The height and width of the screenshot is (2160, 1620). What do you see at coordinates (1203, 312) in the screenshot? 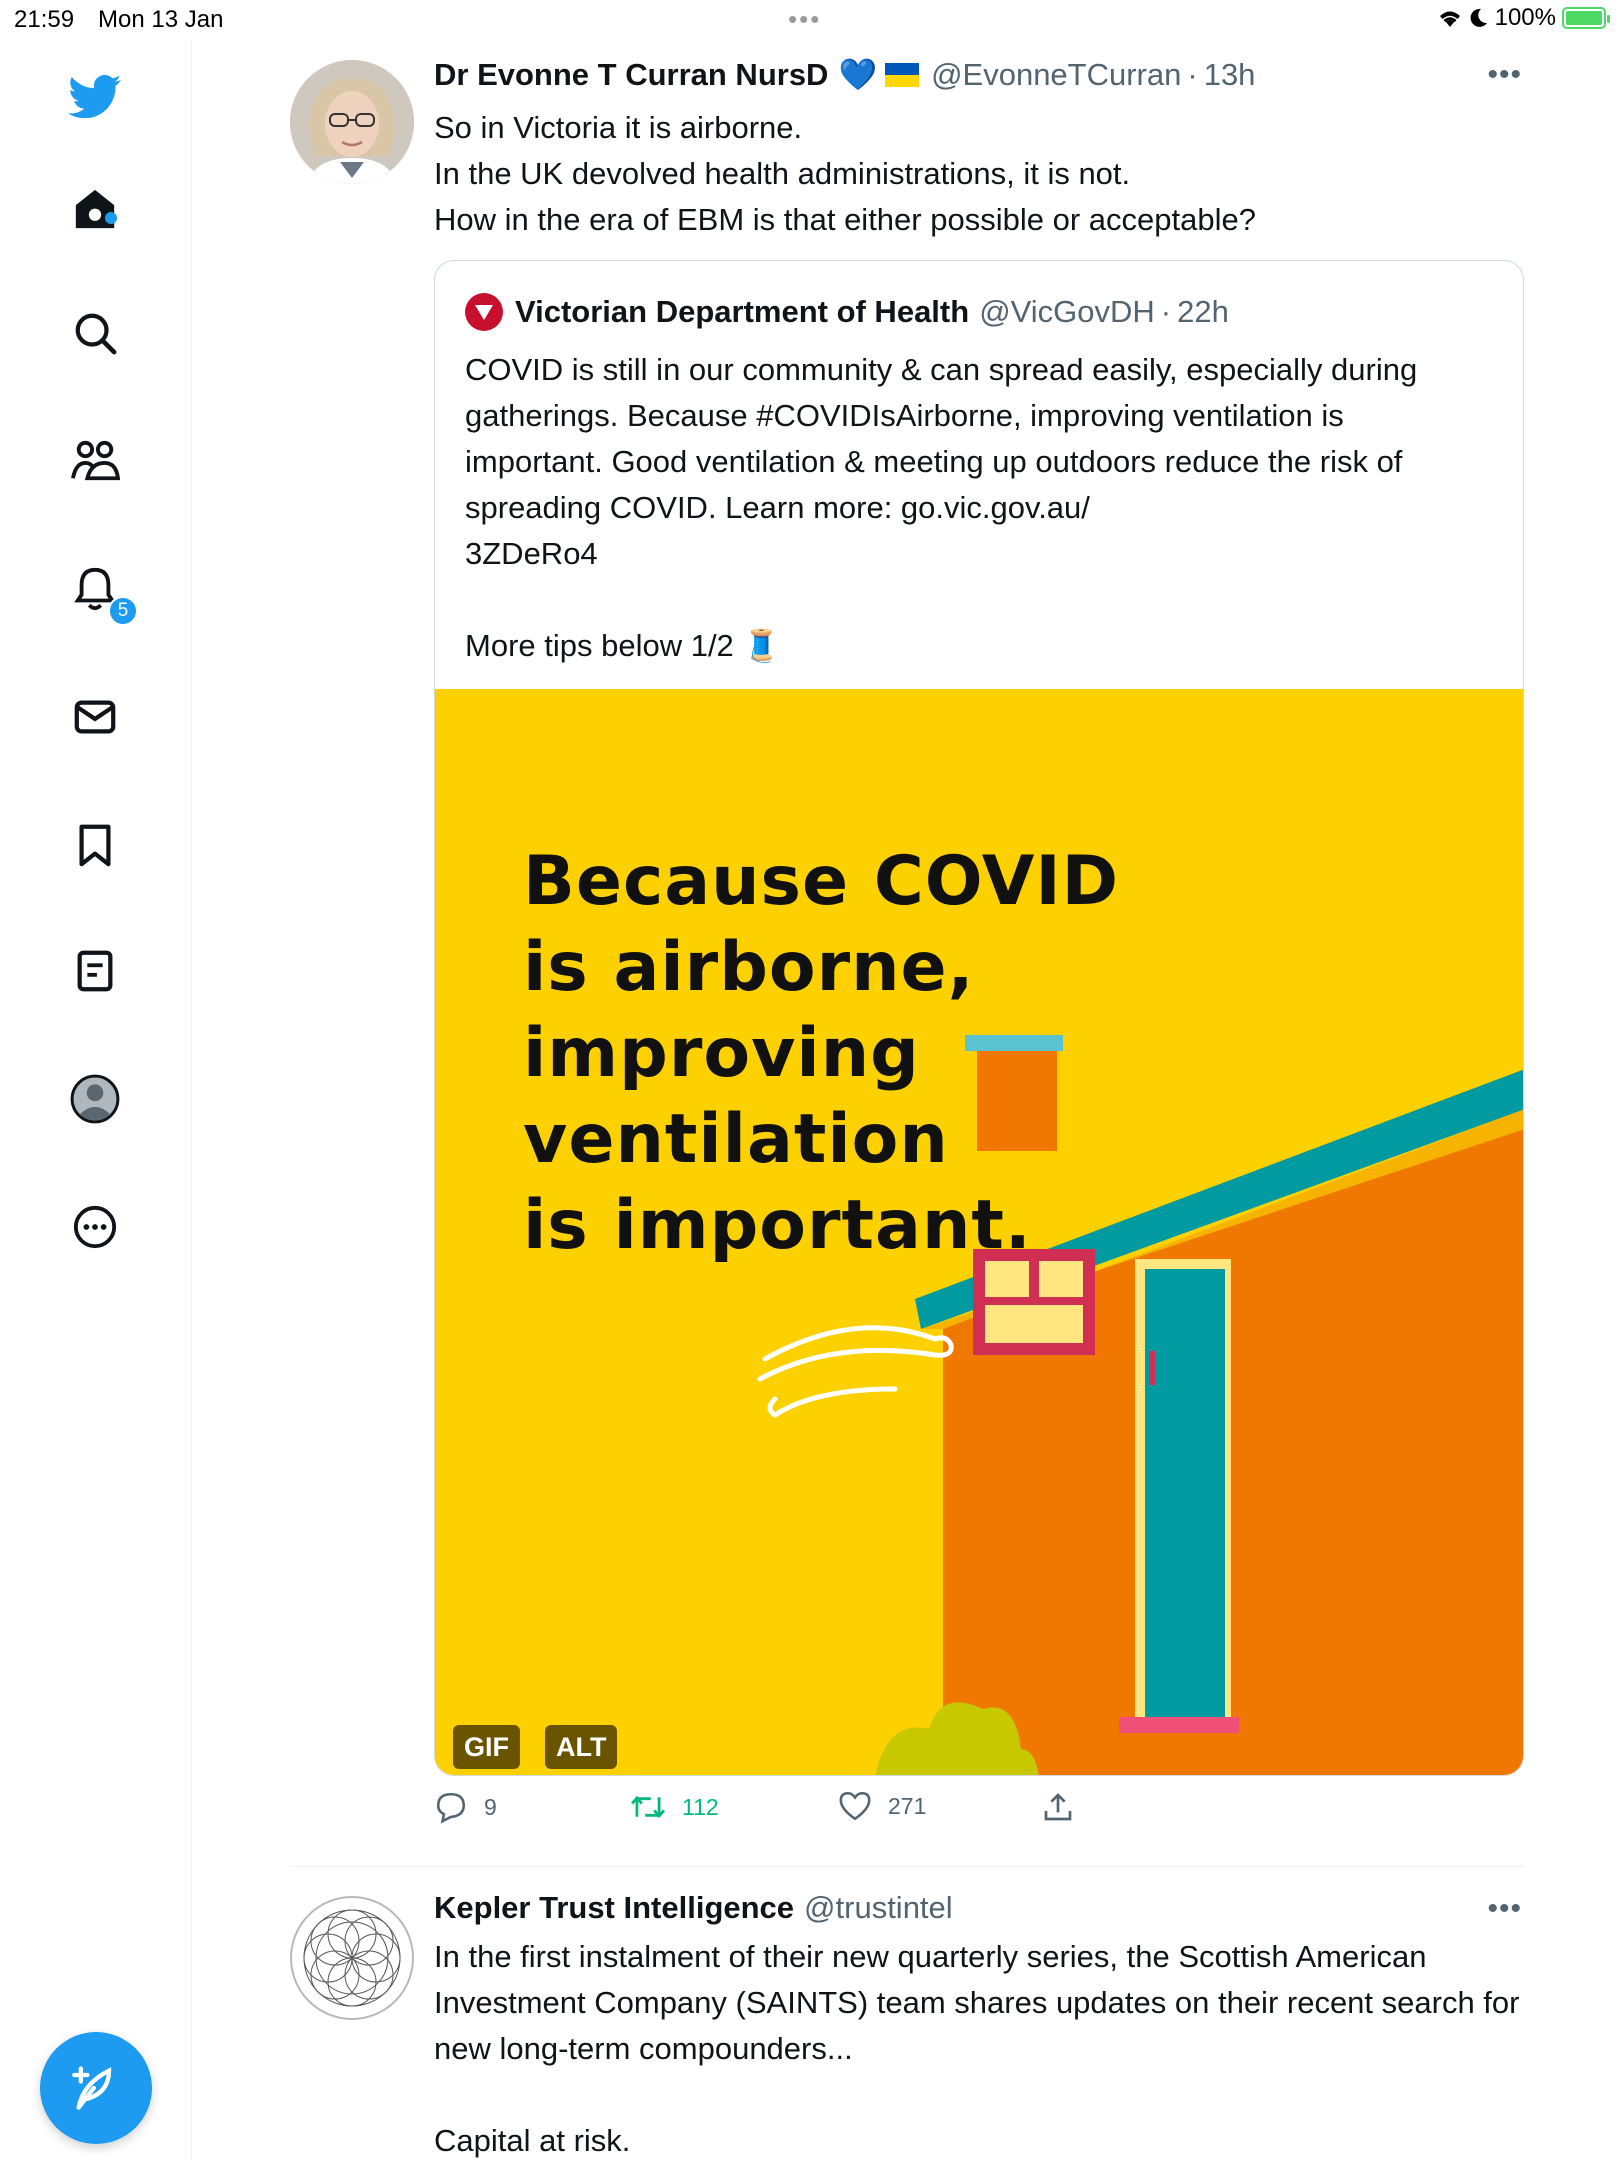
I see `quote-time: 22h` at bounding box center [1203, 312].